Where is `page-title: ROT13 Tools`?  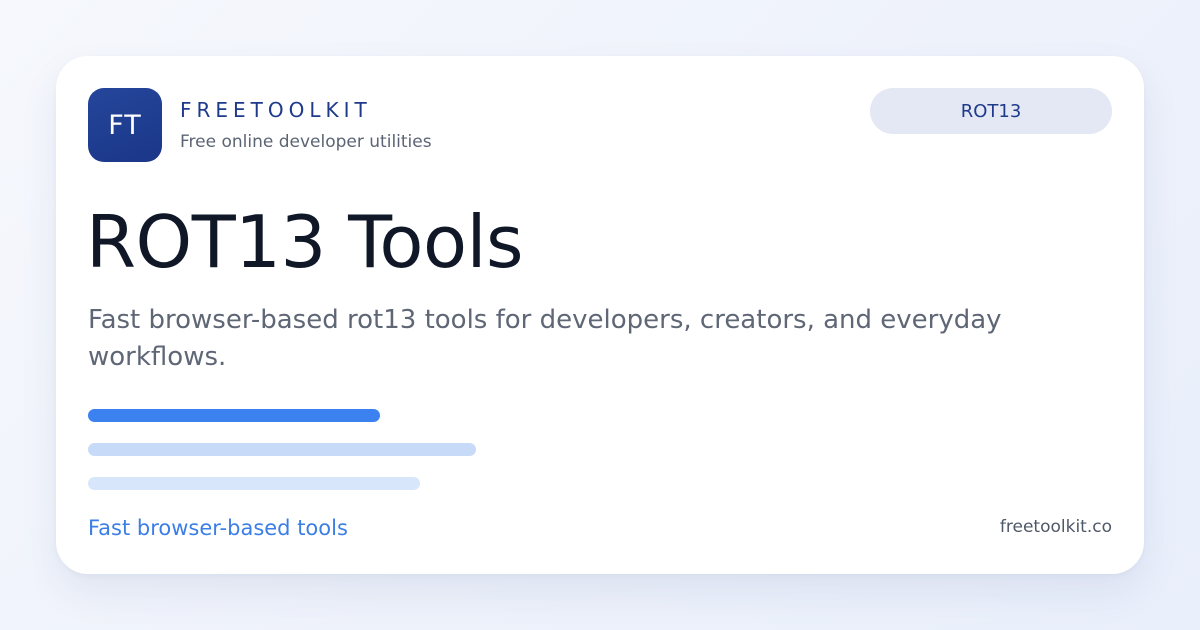 page-title: ROT13 Tools is located at coordinates (305, 242).